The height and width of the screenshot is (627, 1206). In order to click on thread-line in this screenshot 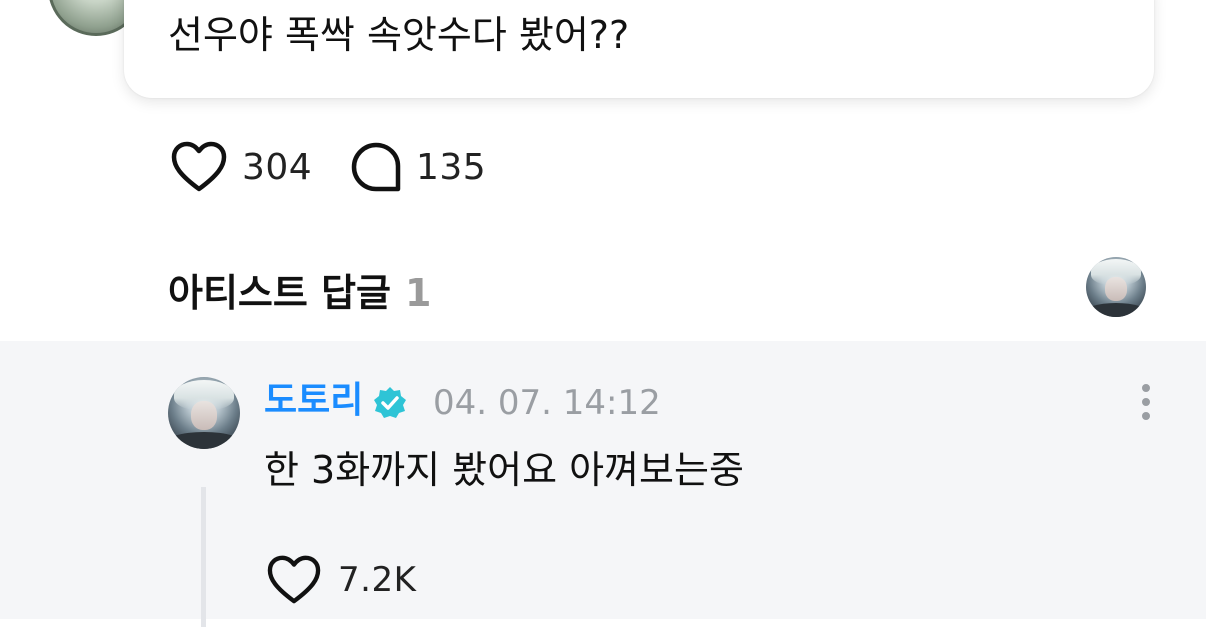, I will do `click(203, 557)`.